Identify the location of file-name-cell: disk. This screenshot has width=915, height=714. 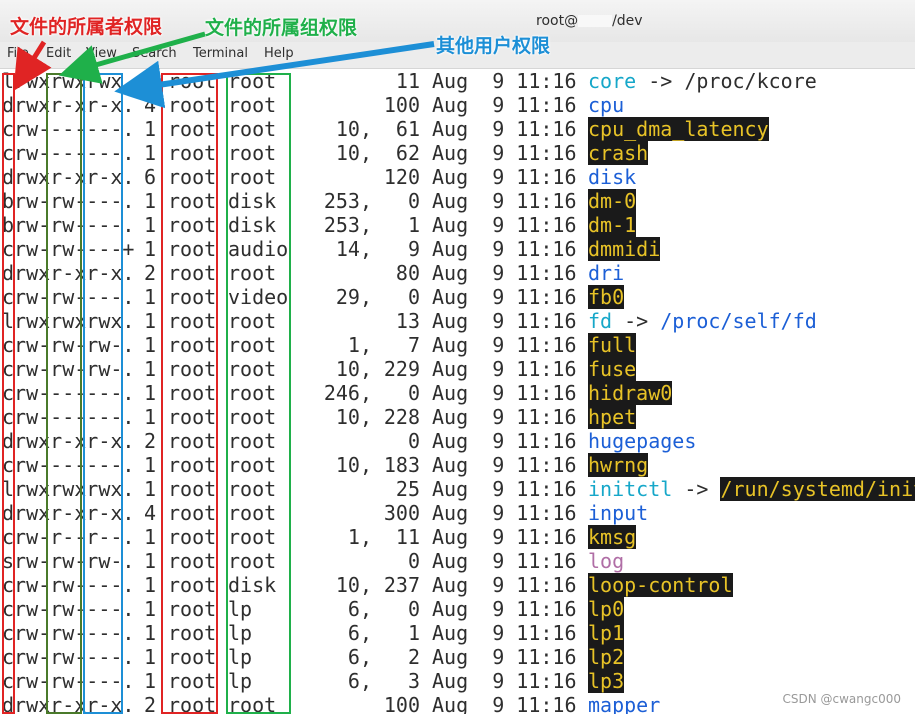
(612, 177).